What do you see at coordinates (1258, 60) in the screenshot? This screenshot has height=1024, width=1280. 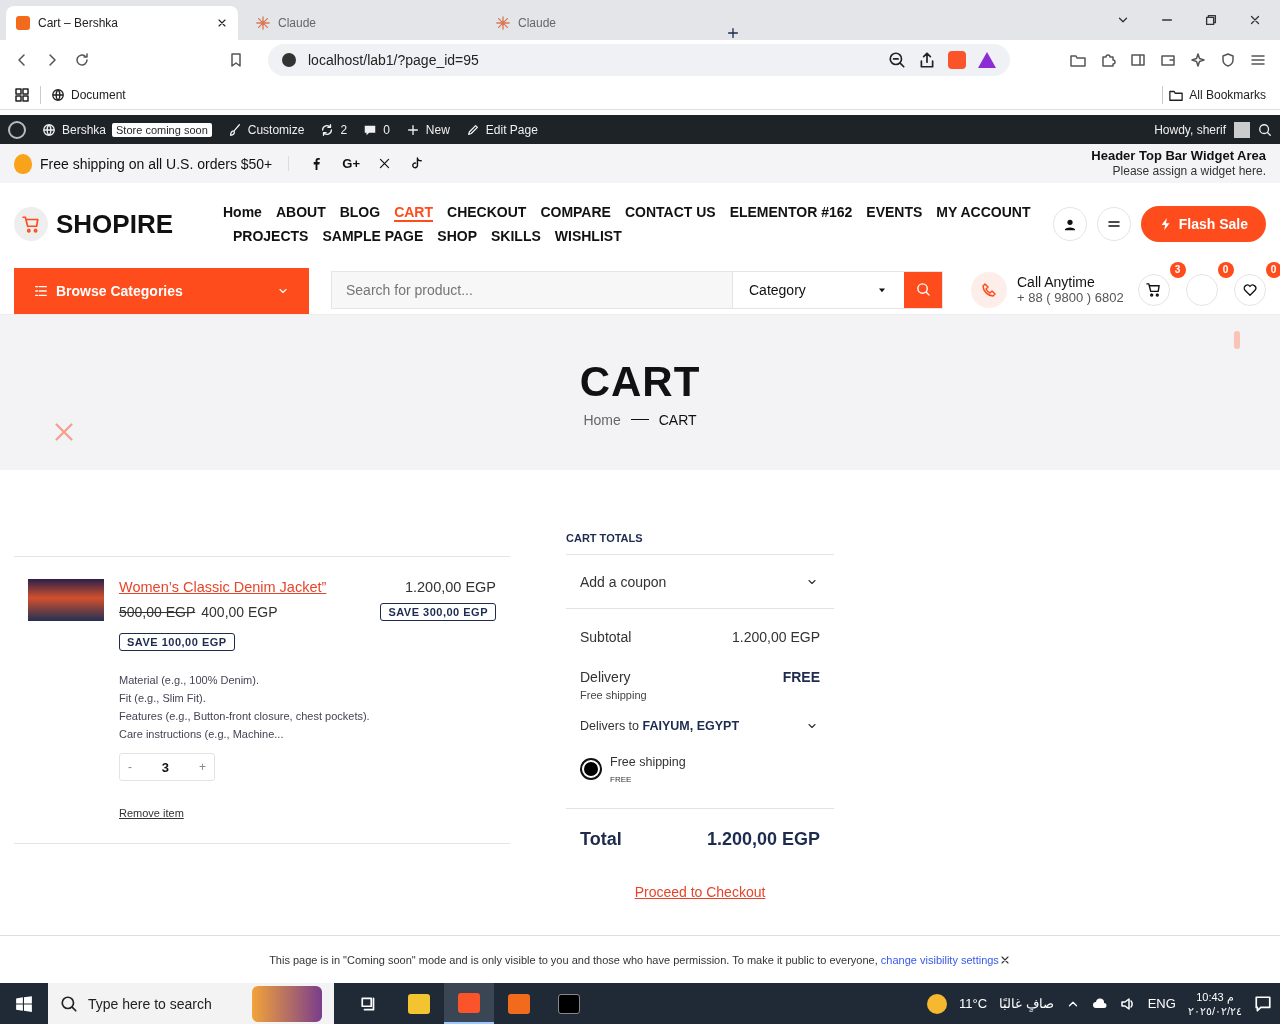 I see `menu-icon` at bounding box center [1258, 60].